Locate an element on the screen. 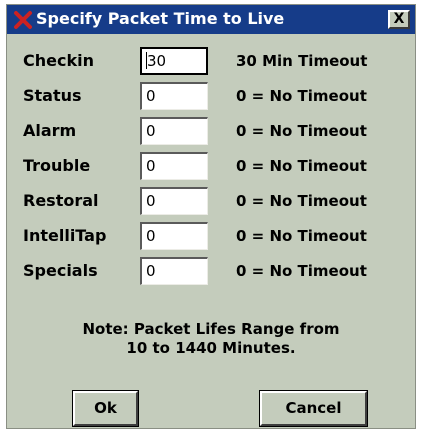  alarm-note: 0 = No Timeout is located at coordinates (301, 131).